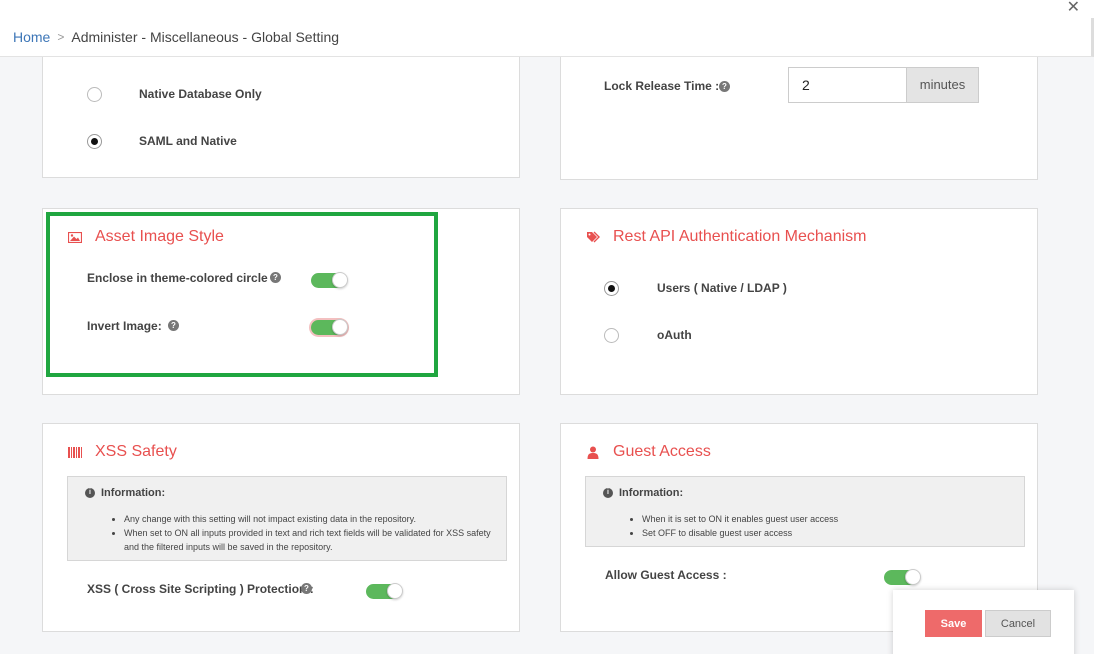 This screenshot has width=1094, height=654. I want to click on barcode-icon, so click(75, 452).